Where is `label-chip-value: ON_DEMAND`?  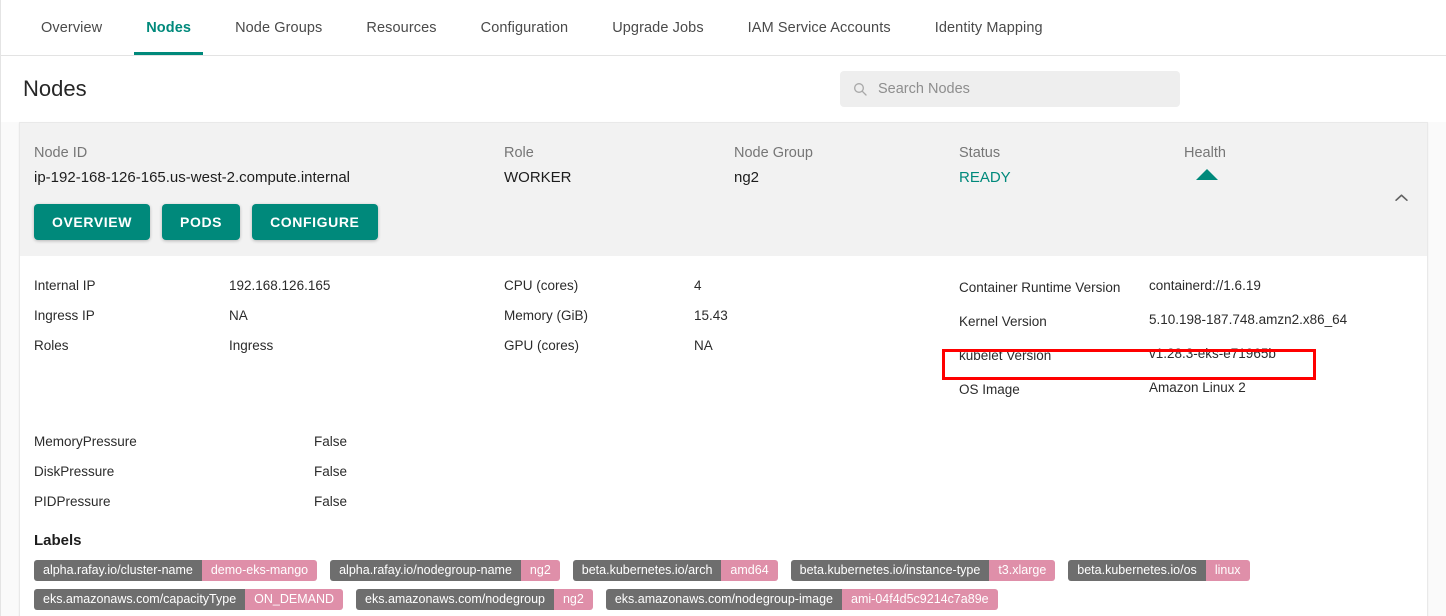
label-chip-value: ON_DEMAND is located at coordinates (294, 599).